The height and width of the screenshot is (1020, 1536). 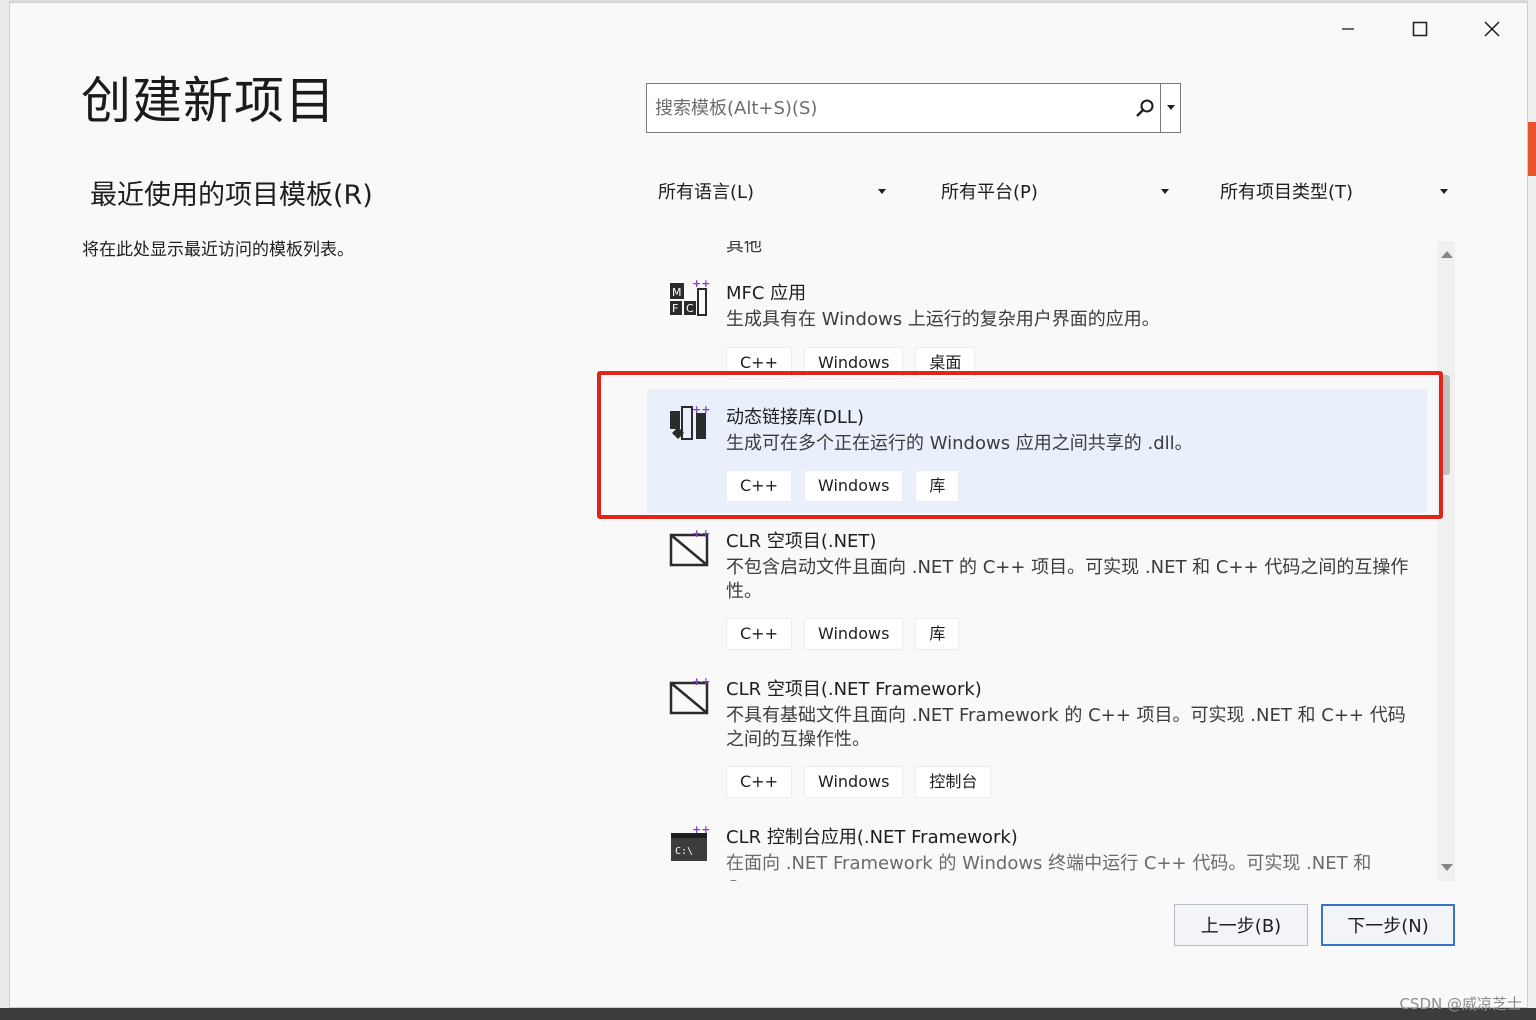 I want to click on template-tags: C++ Windows 库, so click(x=843, y=634).